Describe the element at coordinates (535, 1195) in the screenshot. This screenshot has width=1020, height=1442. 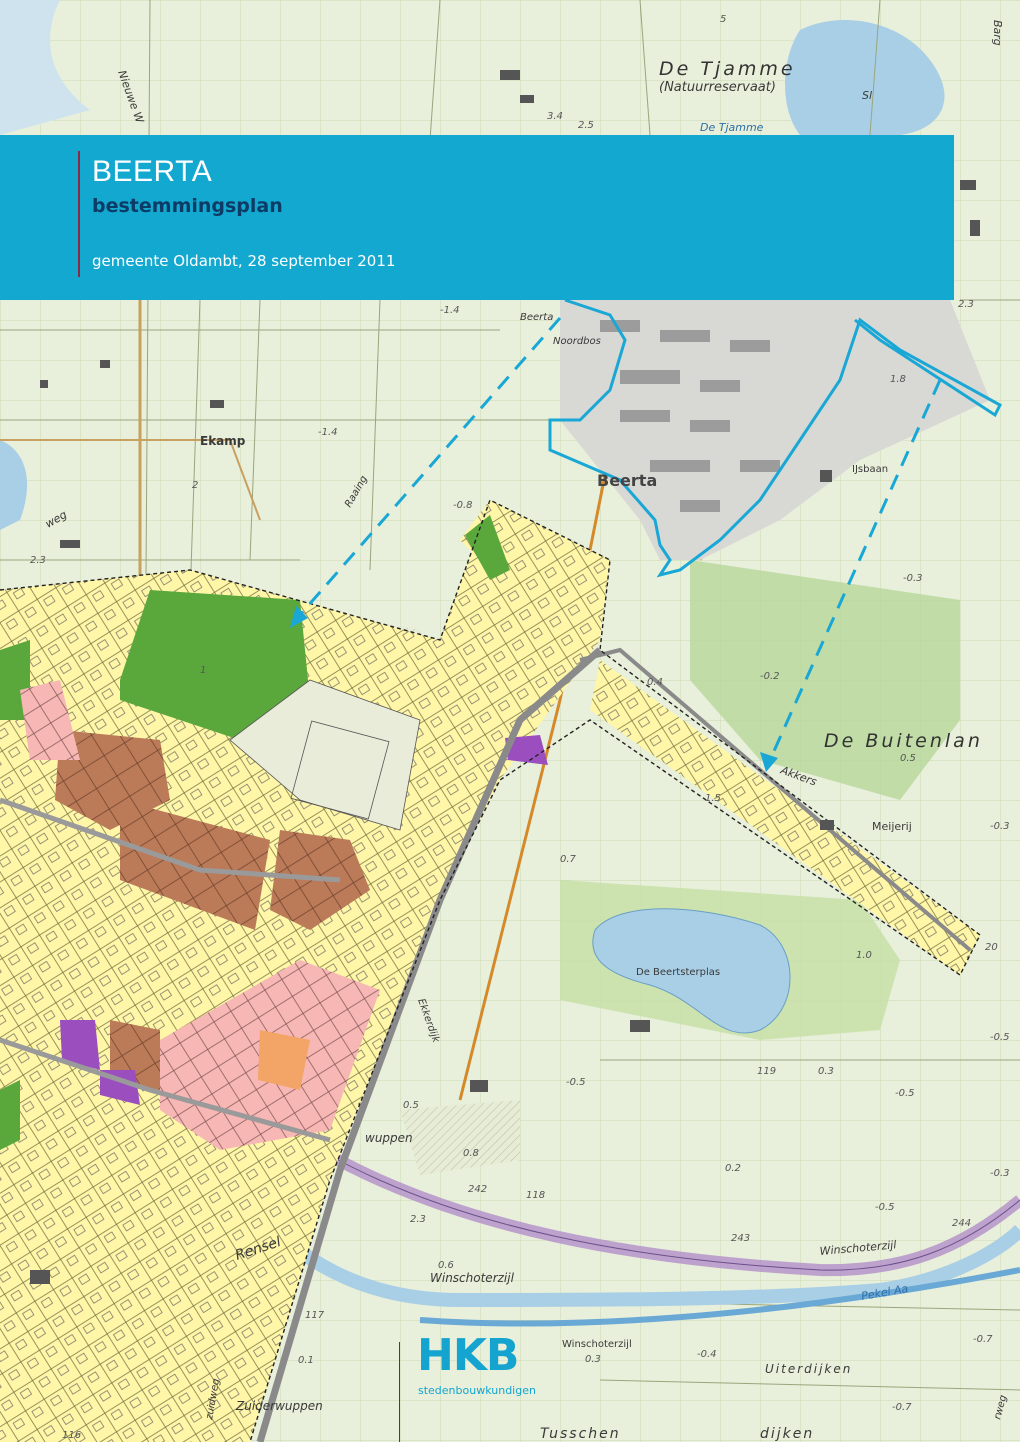
I see `height-label: 118` at that location.